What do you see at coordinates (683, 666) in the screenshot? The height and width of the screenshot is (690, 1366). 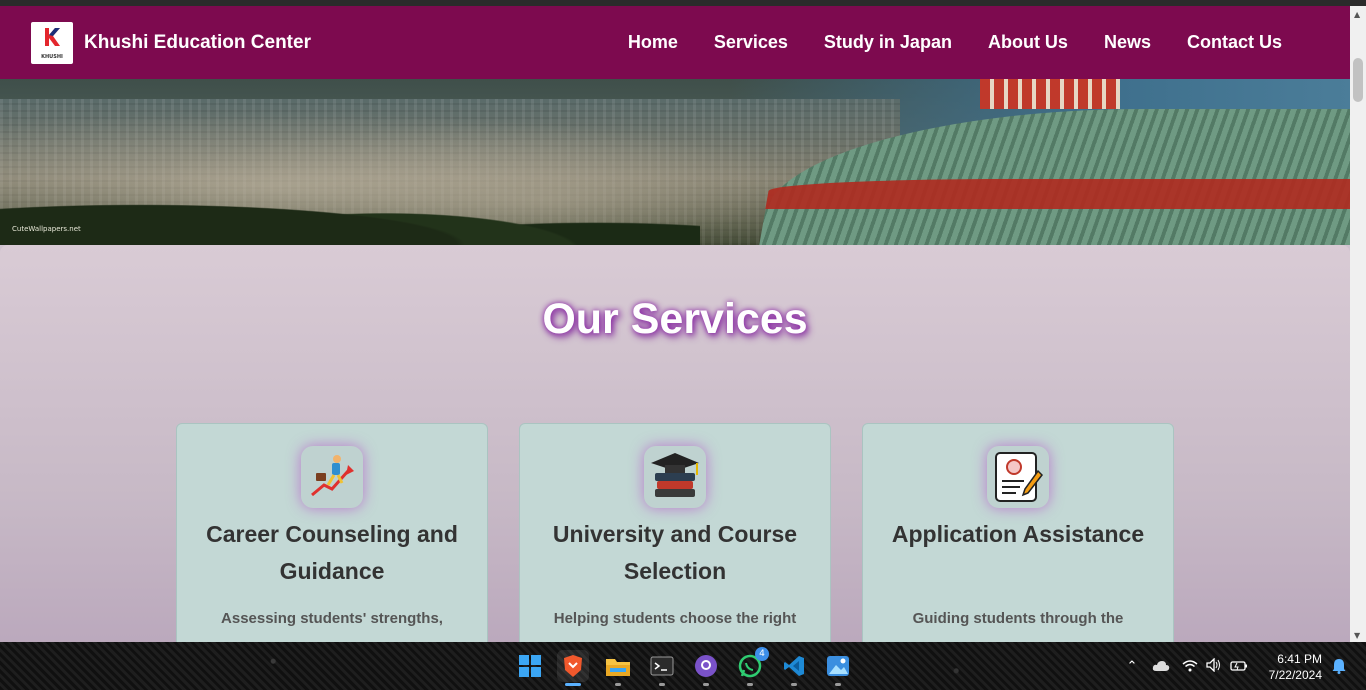 I see `windows-taskbar: 4 ⌃ 6:41 PM 7/22/2024` at bounding box center [683, 666].